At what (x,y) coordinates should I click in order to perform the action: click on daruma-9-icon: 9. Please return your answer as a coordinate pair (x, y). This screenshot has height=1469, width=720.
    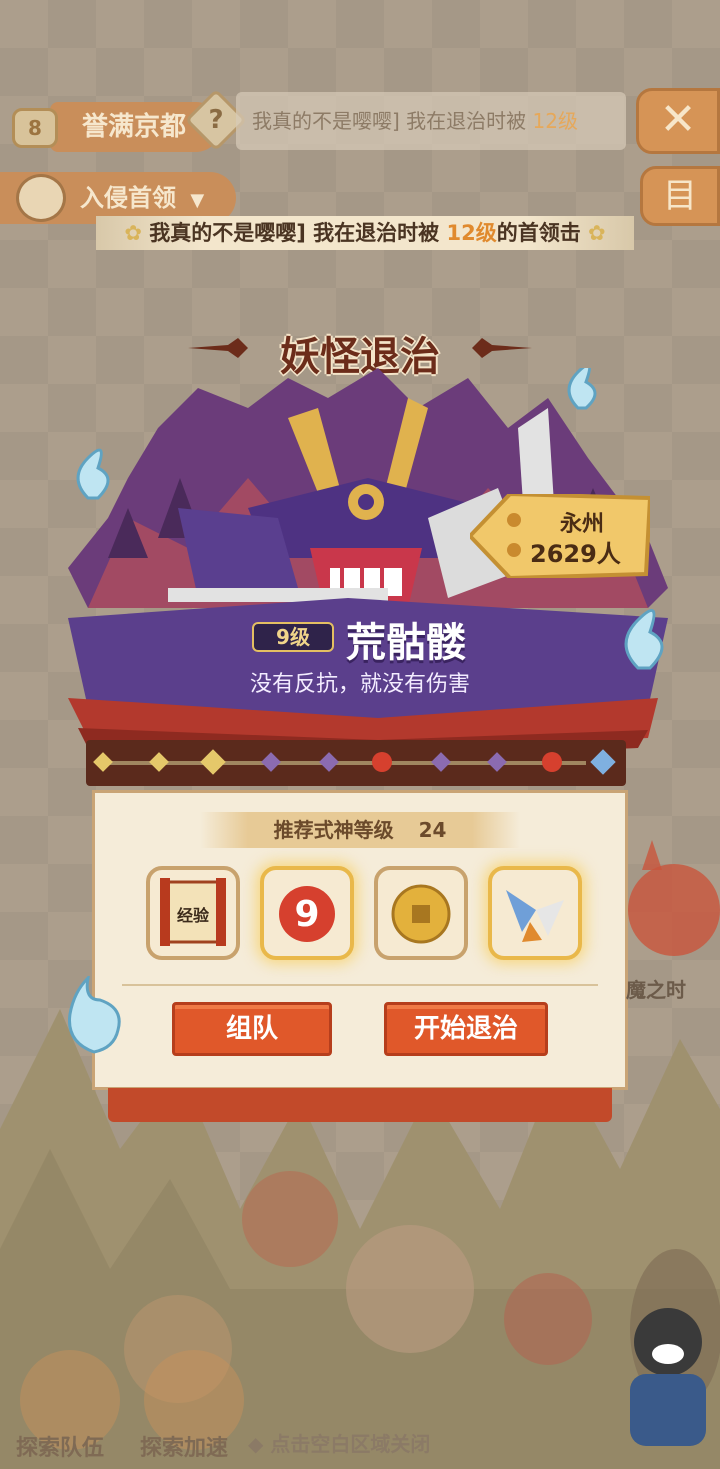
    Looking at the image, I should click on (307, 914).